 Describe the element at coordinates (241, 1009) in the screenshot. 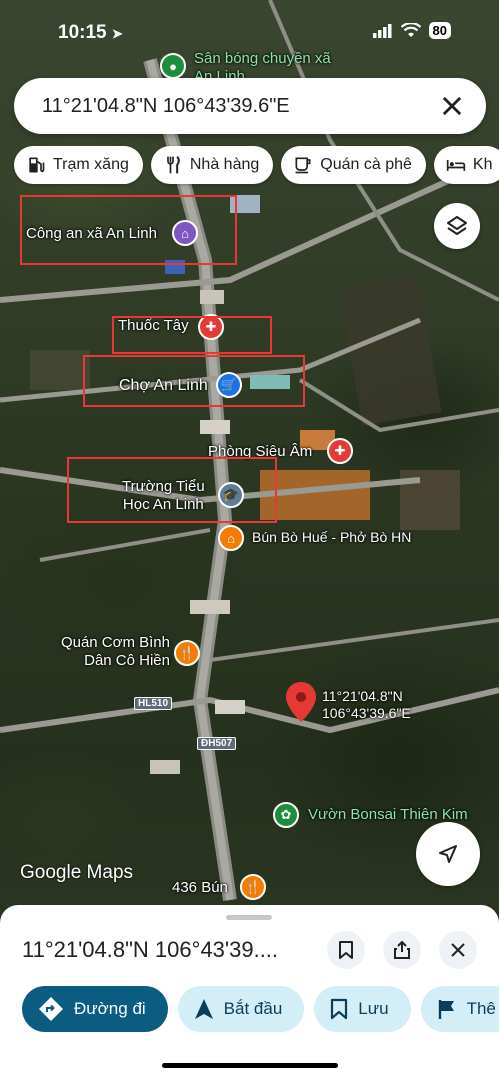

I see `start-navigation-button: Bắt đầu` at that location.